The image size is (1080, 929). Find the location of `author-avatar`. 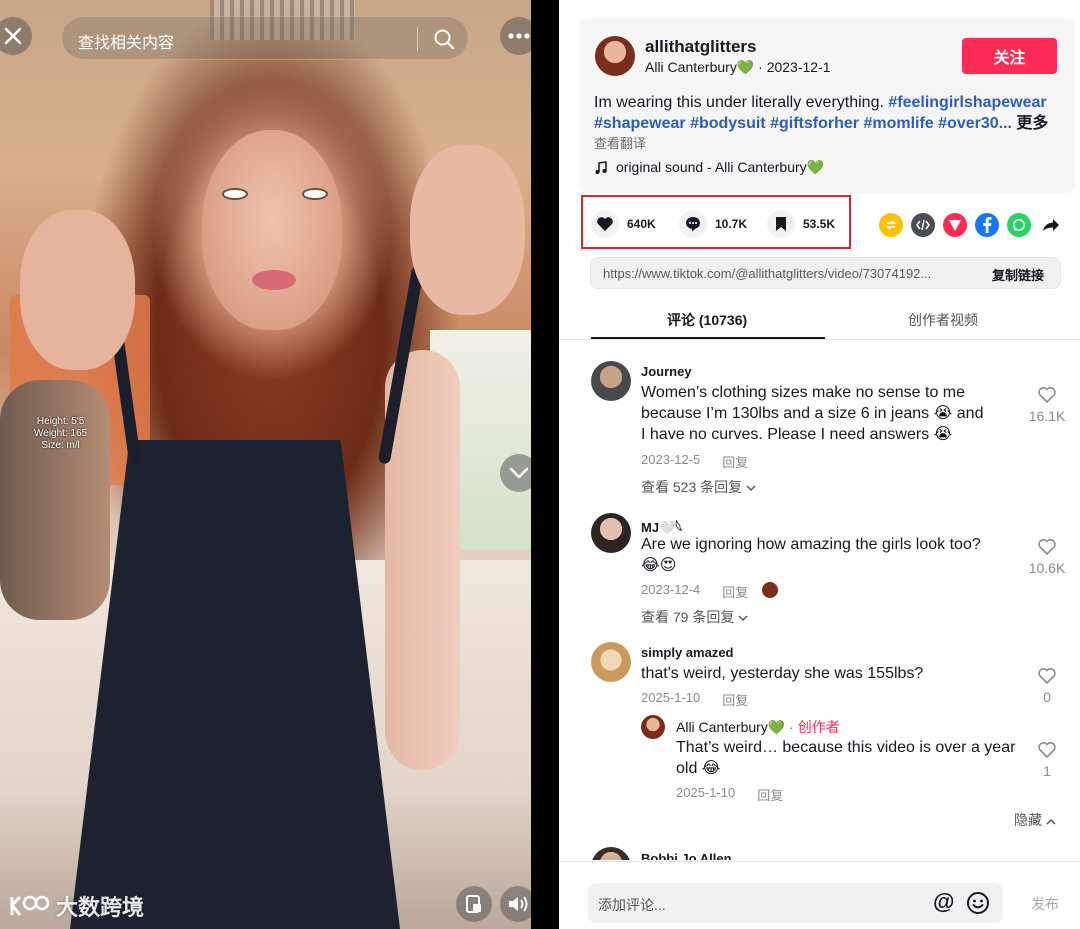

author-avatar is located at coordinates (615, 56).